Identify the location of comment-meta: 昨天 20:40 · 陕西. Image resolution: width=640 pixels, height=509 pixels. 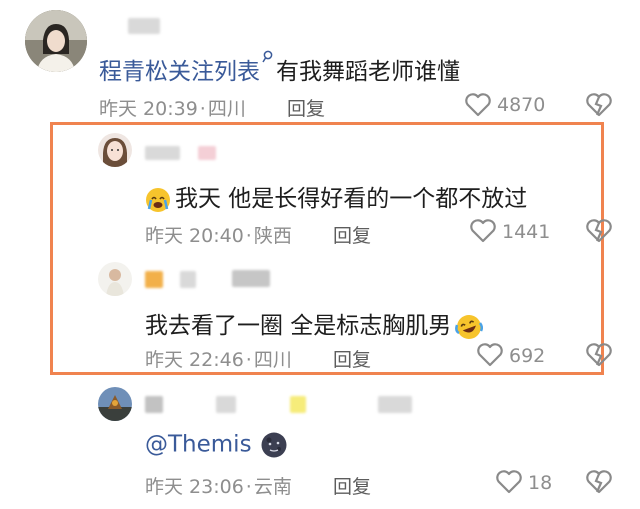
(218, 236).